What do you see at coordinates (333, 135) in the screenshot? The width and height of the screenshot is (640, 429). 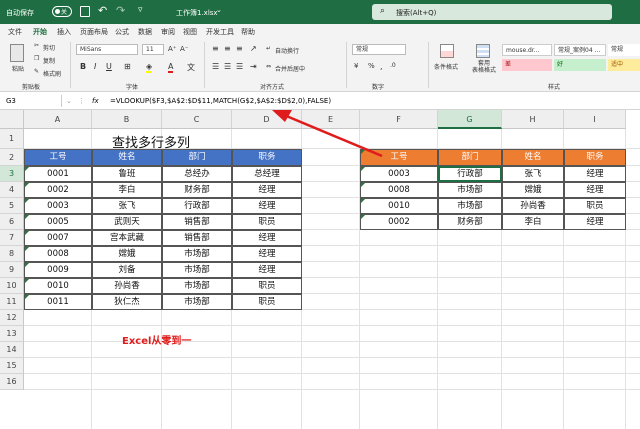 I see `arrow-line` at bounding box center [333, 135].